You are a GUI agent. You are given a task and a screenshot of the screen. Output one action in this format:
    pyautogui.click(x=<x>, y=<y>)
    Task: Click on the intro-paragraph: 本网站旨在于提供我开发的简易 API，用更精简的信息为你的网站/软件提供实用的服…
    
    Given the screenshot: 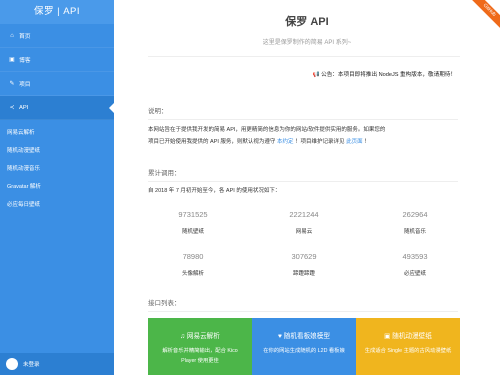 What is the action you would take?
    pyautogui.click(x=304, y=136)
    